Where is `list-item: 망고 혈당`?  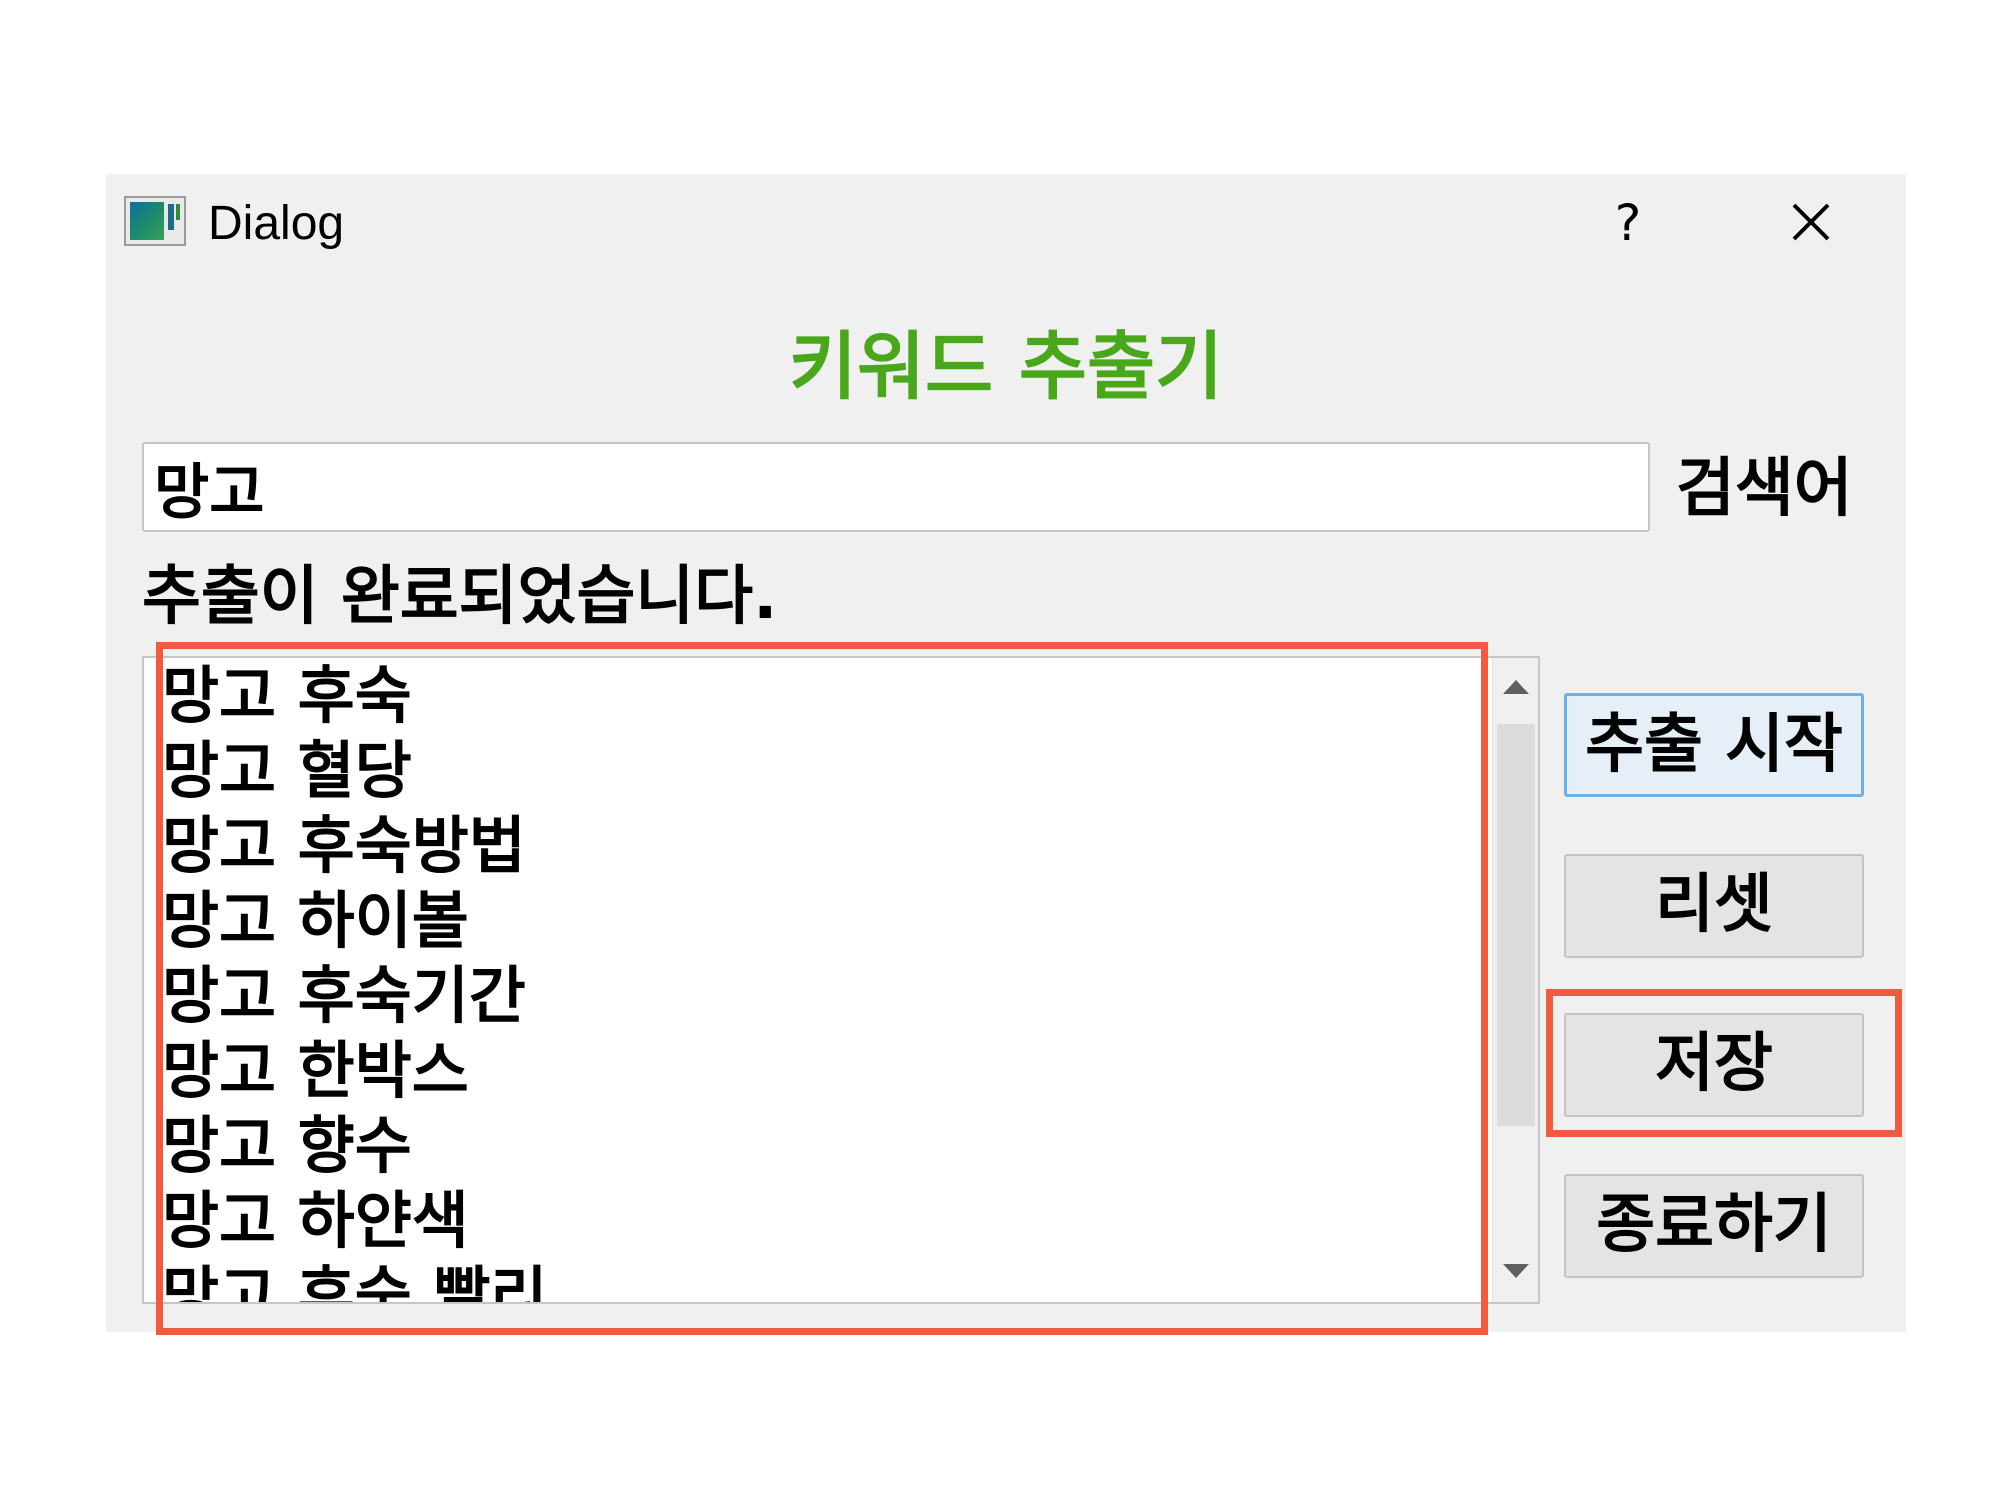
list-item: 망고 혈당 is located at coordinates (821, 770).